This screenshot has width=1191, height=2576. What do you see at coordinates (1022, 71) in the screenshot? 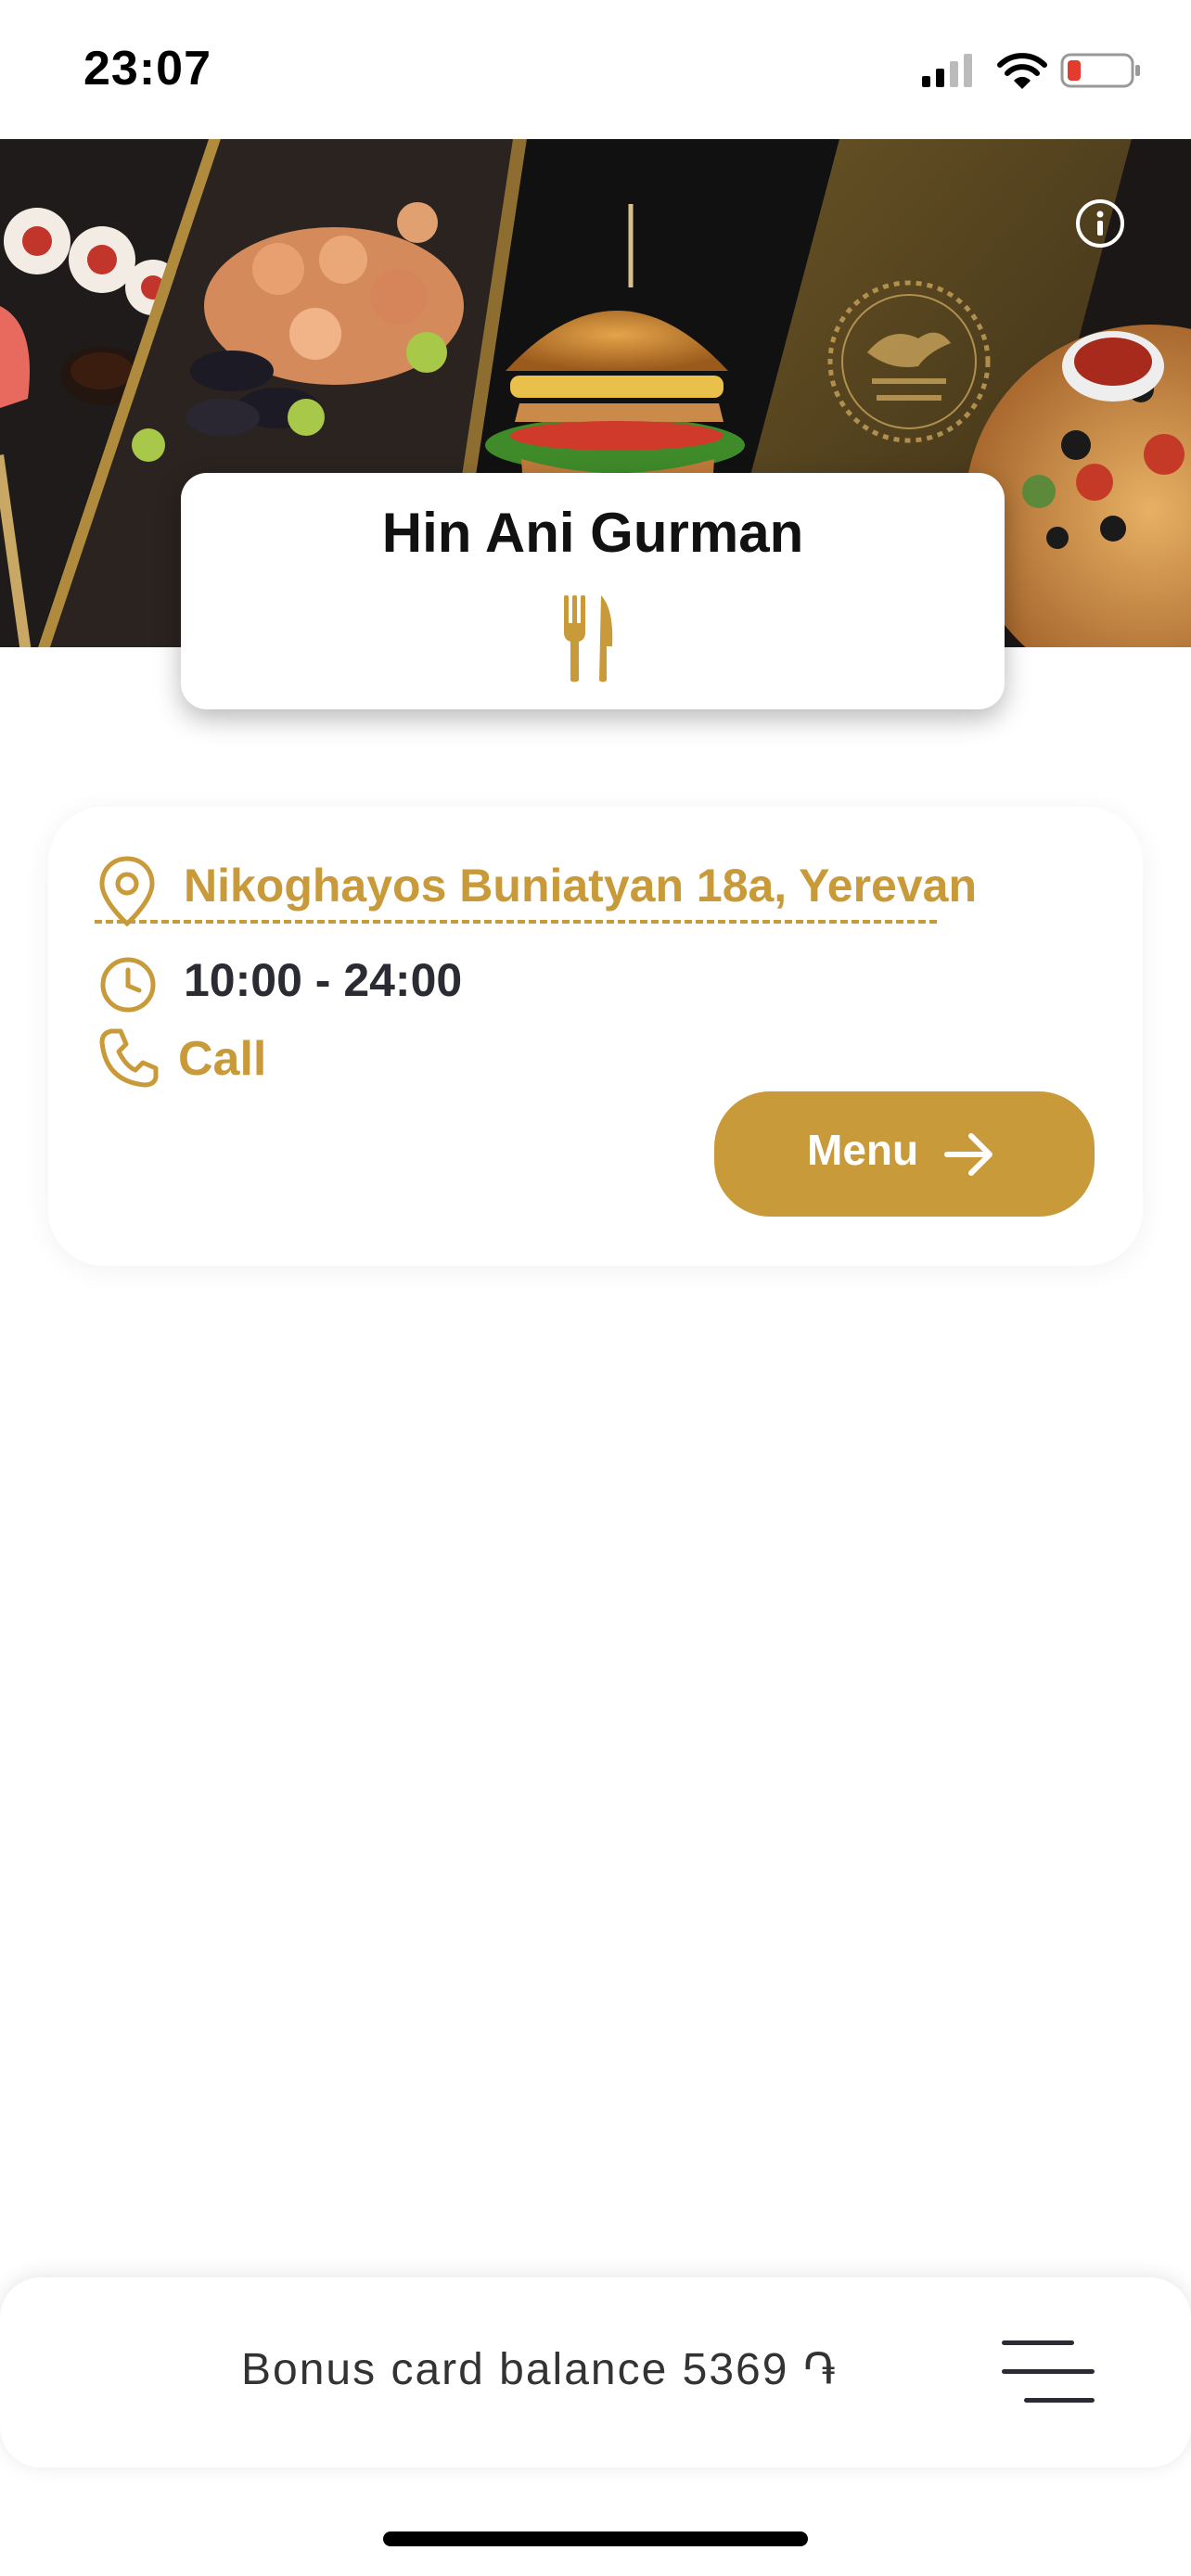
I see `wifi-icon` at bounding box center [1022, 71].